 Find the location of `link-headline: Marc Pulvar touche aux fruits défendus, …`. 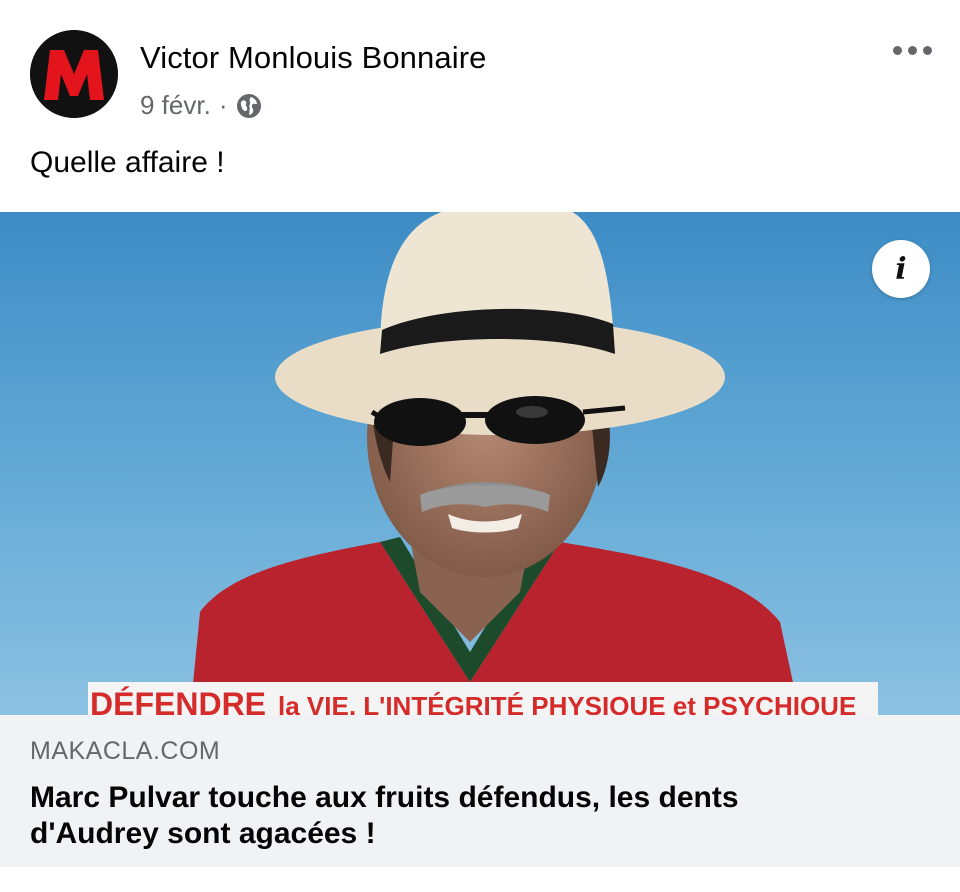

link-headline: Marc Pulvar touche aux fruits défendus, … is located at coordinates (384, 815).